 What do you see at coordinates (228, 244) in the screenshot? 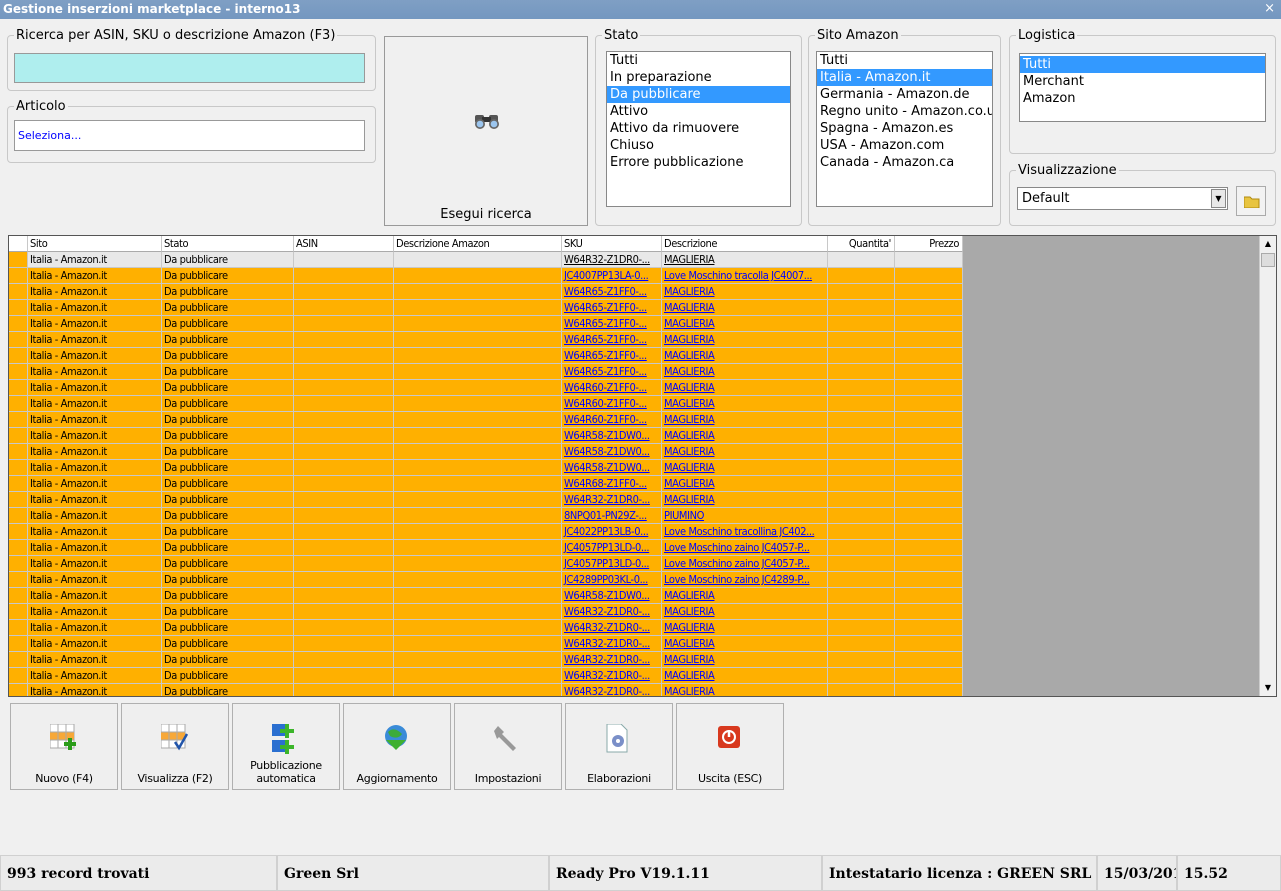
I see `column-header: Stato` at bounding box center [228, 244].